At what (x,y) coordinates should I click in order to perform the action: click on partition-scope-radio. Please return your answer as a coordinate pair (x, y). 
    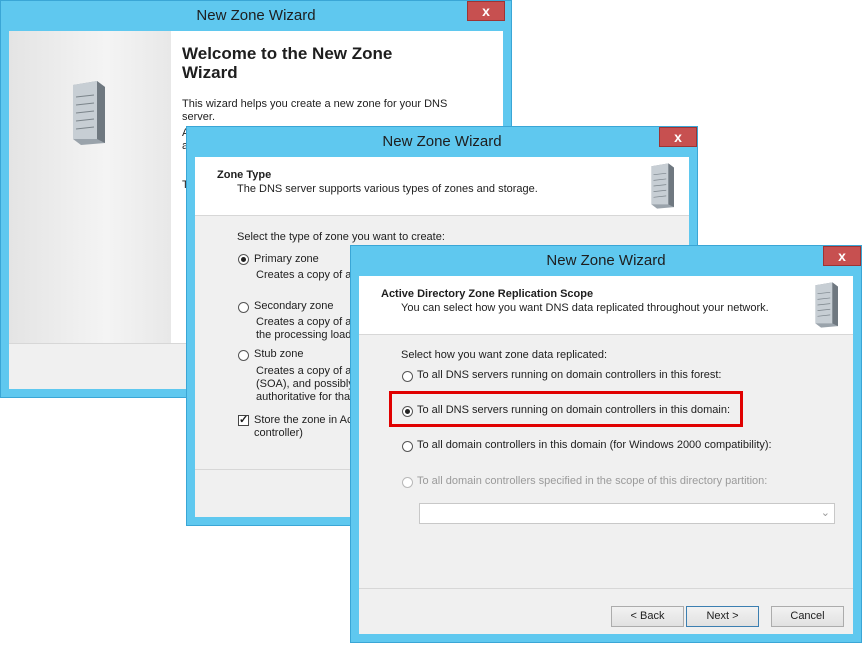
    Looking at the image, I should click on (407, 482).